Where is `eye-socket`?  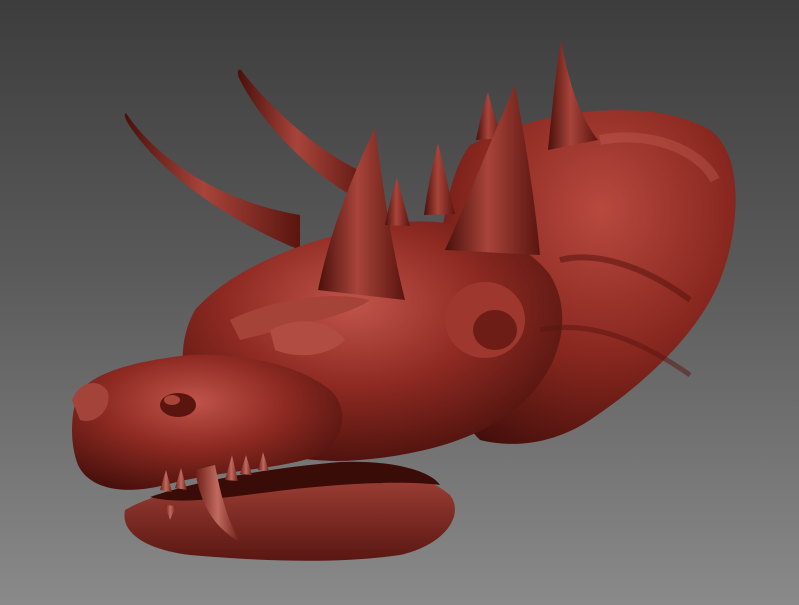 eye-socket is located at coordinates (178, 405).